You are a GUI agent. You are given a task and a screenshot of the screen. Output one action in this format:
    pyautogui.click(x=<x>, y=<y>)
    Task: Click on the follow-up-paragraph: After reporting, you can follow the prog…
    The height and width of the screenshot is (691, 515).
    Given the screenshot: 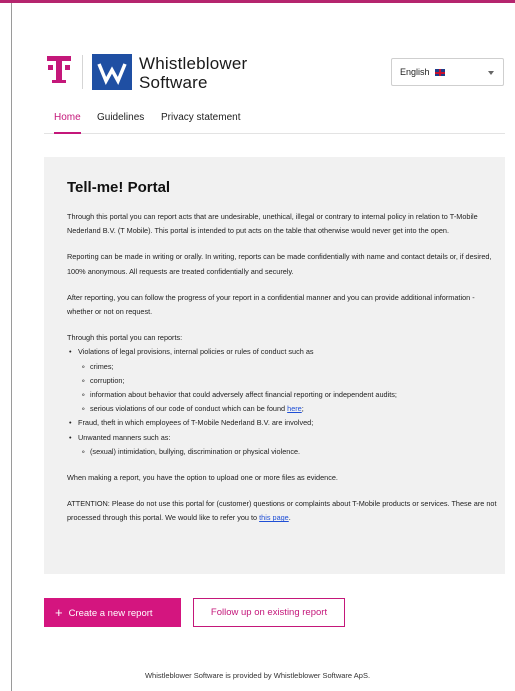 What is the action you would take?
    pyautogui.click(x=271, y=304)
    